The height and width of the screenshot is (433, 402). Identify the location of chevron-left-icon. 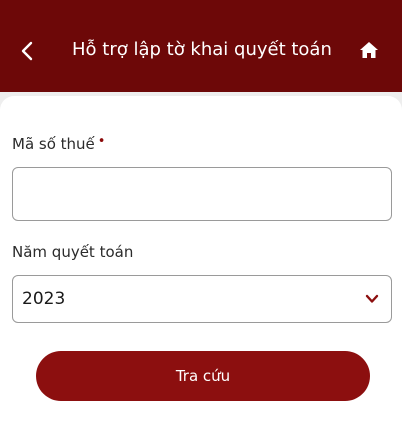
(27, 51).